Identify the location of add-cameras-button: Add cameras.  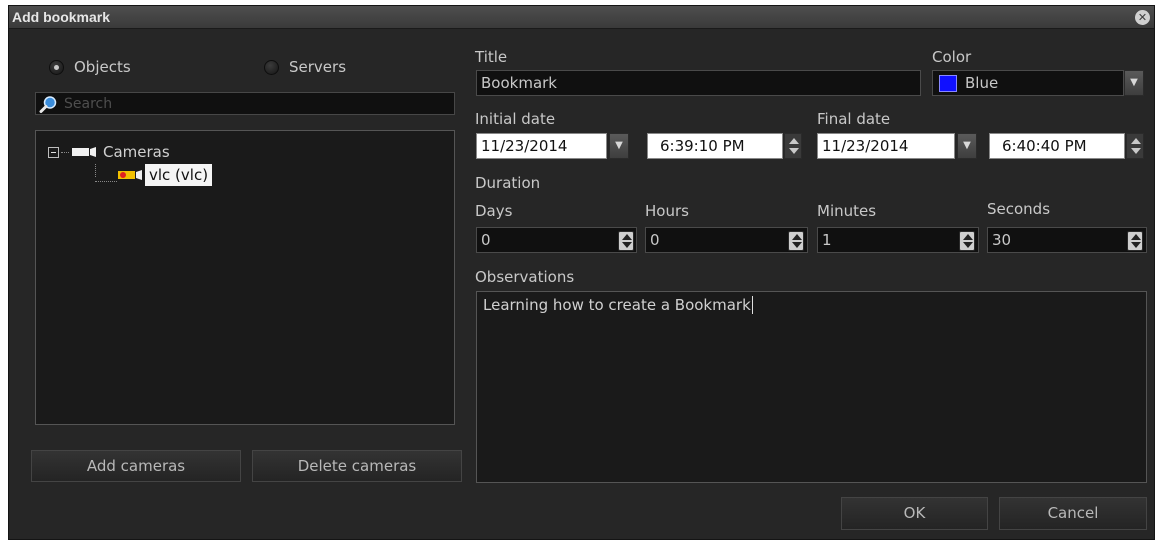
(136, 466).